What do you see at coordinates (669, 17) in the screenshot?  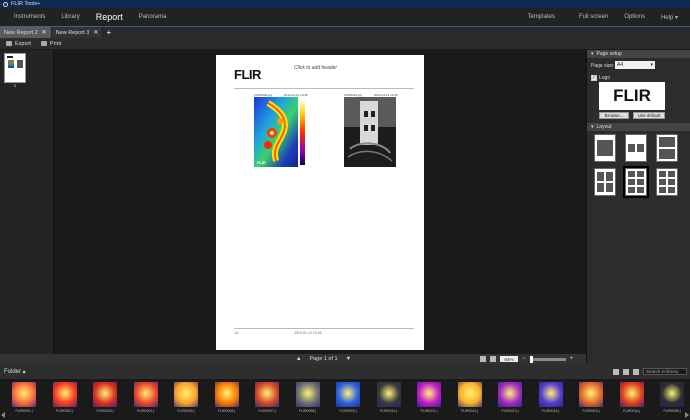 I see `menu-help: Help ▾` at bounding box center [669, 17].